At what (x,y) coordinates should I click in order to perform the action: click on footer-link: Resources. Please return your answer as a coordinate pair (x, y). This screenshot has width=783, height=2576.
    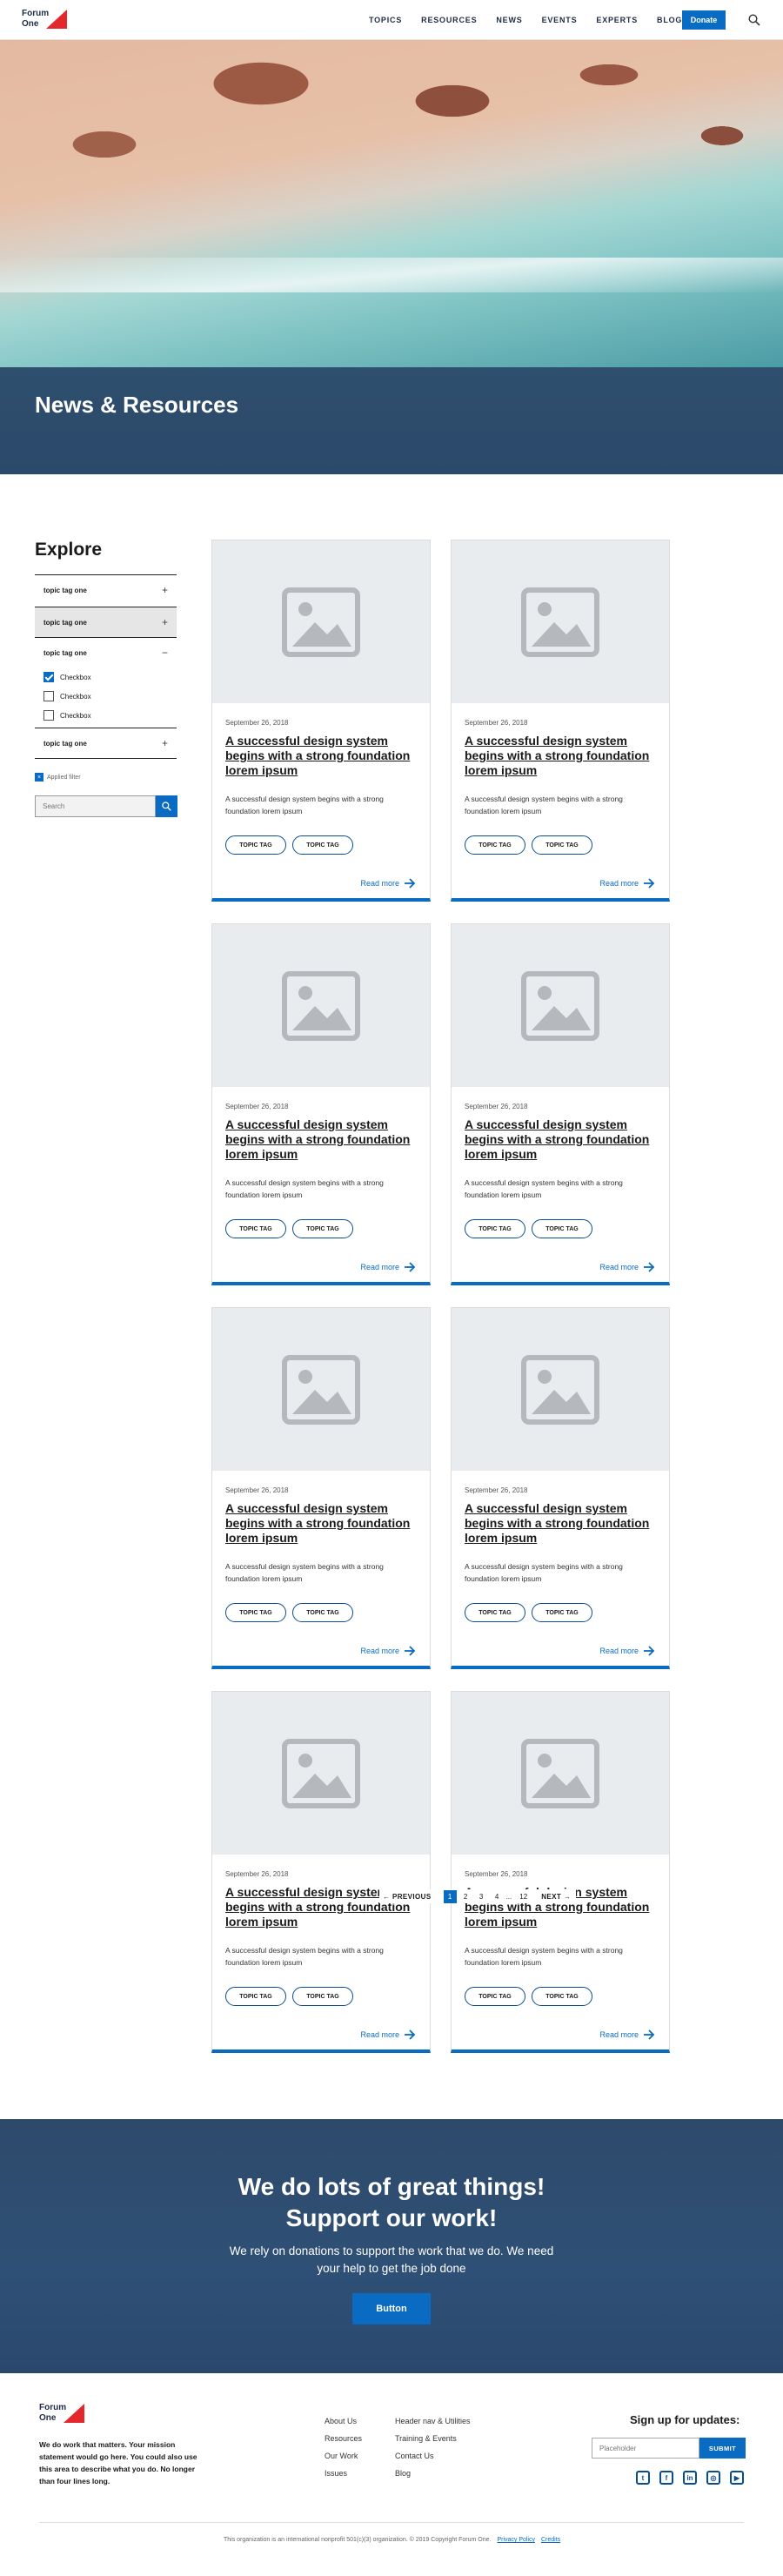
    Looking at the image, I should click on (343, 2443).